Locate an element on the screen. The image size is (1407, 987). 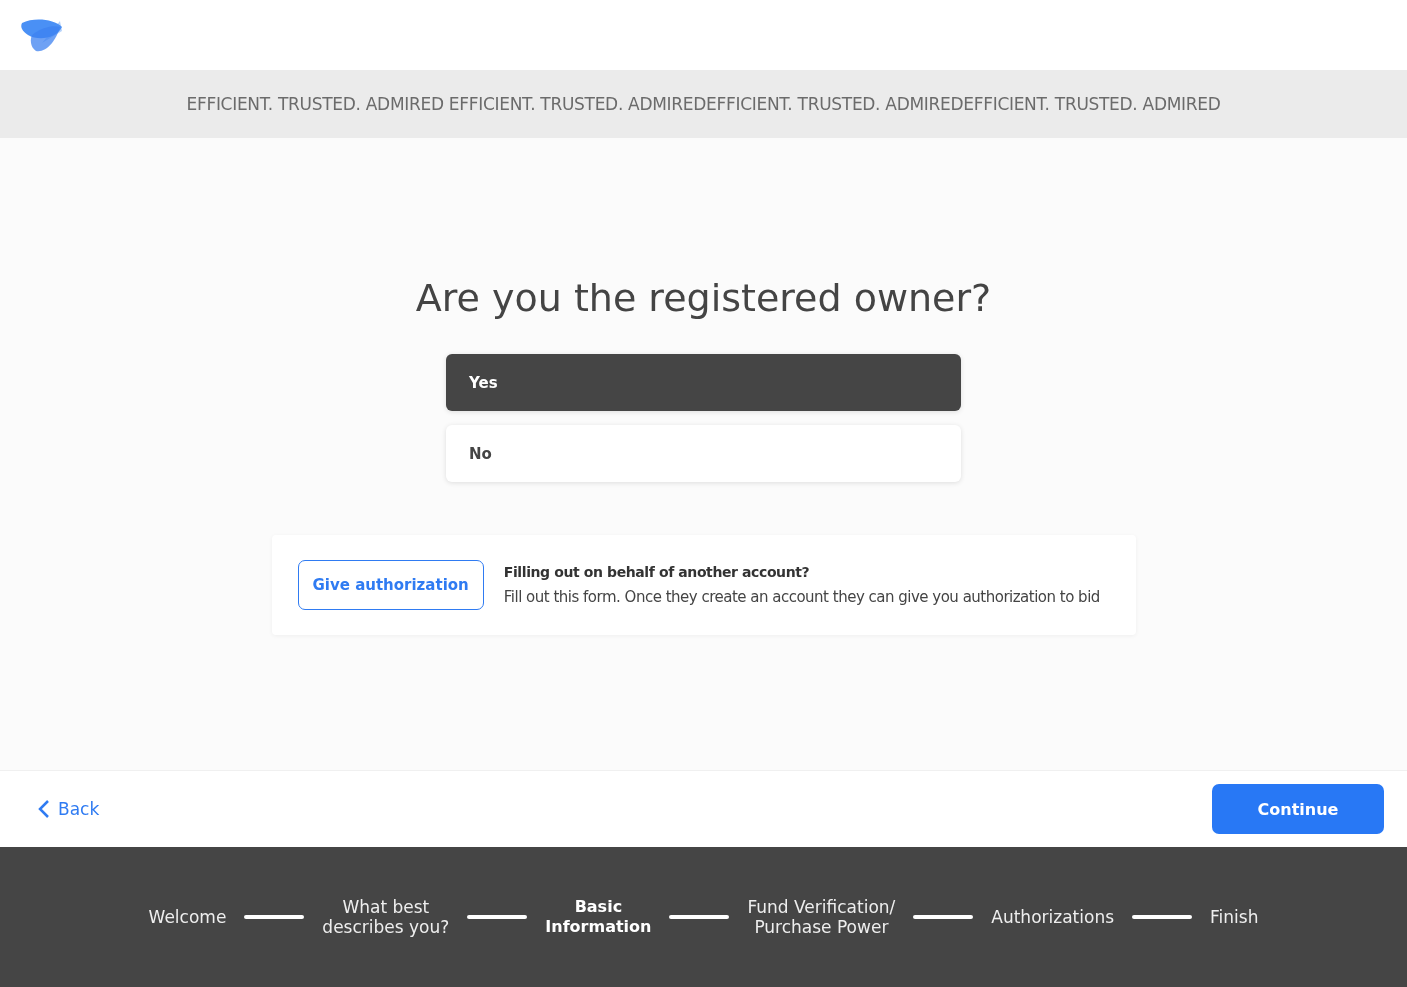
progress-step: What best describes you? is located at coordinates (386, 917).